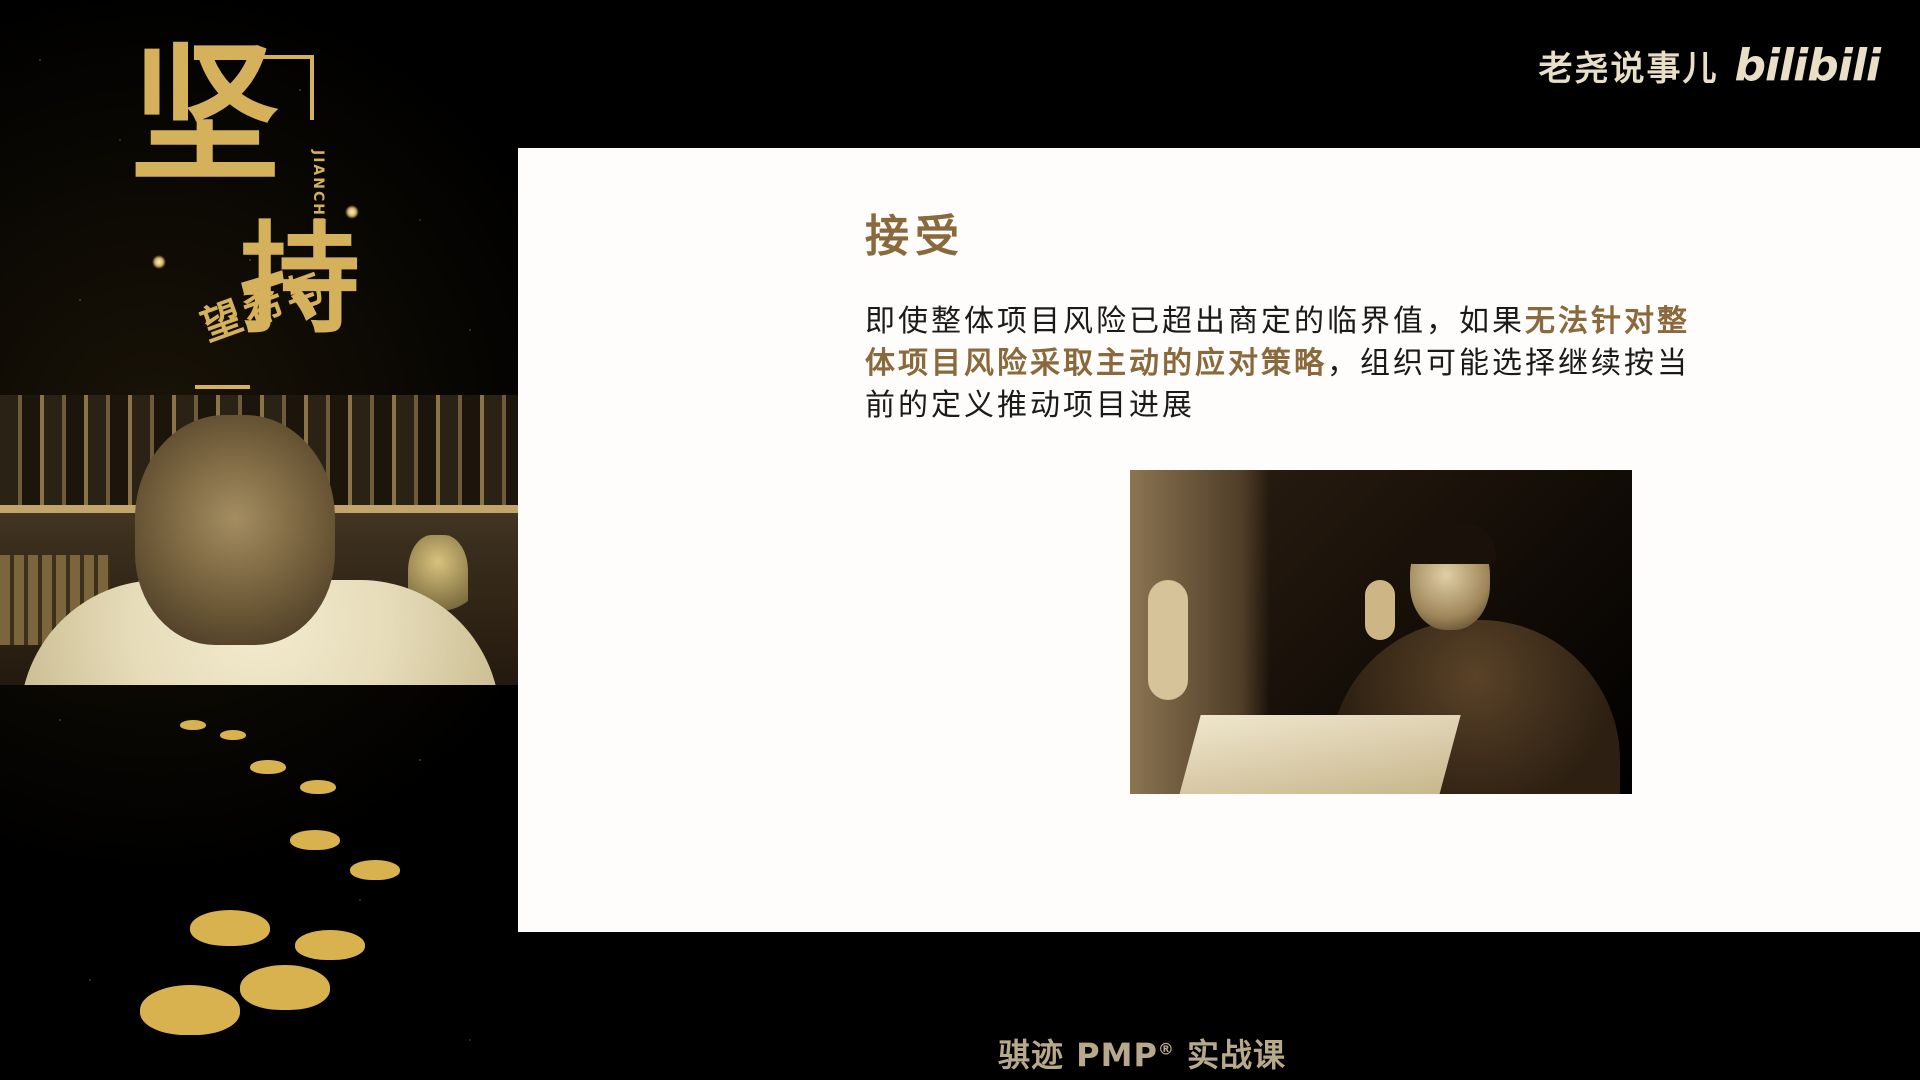  Describe the element at coordinates (1195, 321) in the screenshot. I see `slide-body-text: 即使整体项目风险已超出商定的临界值，如果` at that location.